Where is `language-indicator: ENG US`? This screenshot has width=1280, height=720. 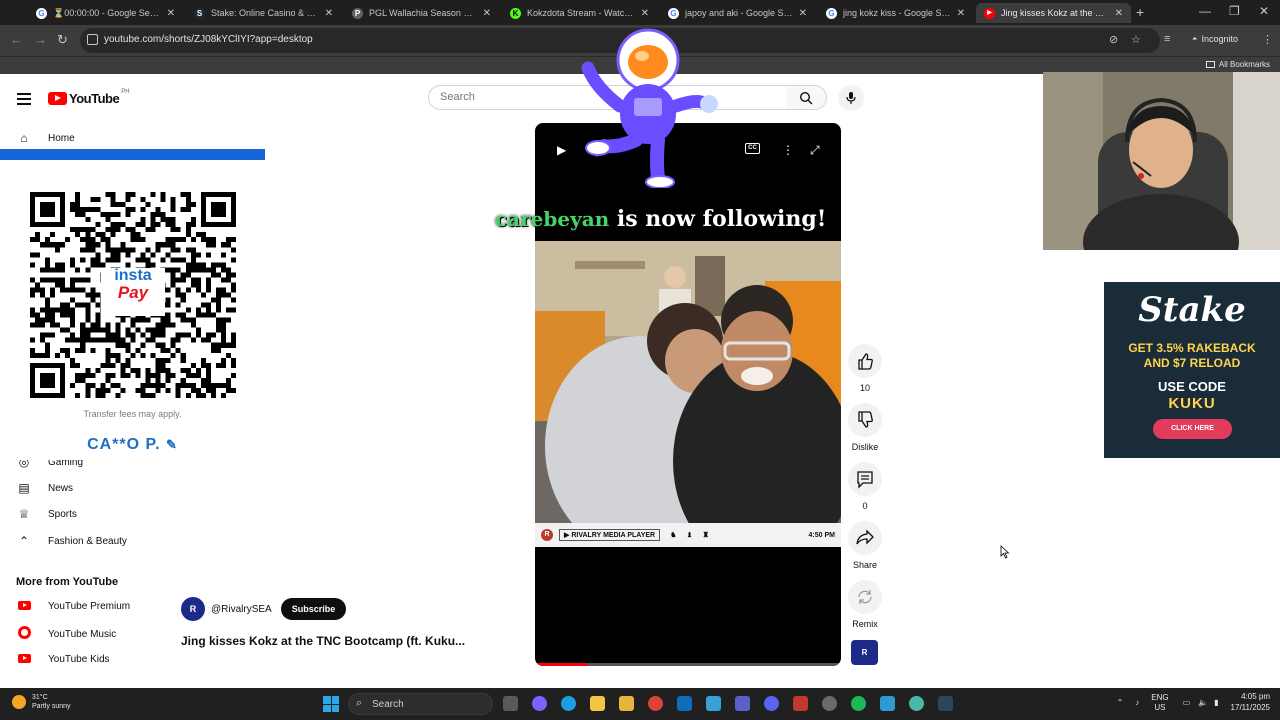
language-indicator: ENG US is located at coordinates (1159, 702).